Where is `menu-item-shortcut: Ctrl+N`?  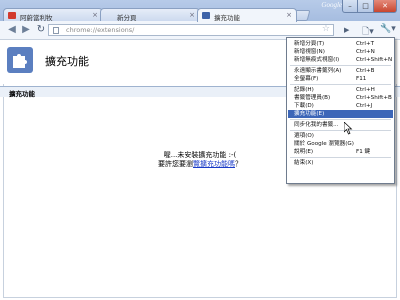
menu-item-shortcut: Ctrl+N is located at coordinates (365, 52).